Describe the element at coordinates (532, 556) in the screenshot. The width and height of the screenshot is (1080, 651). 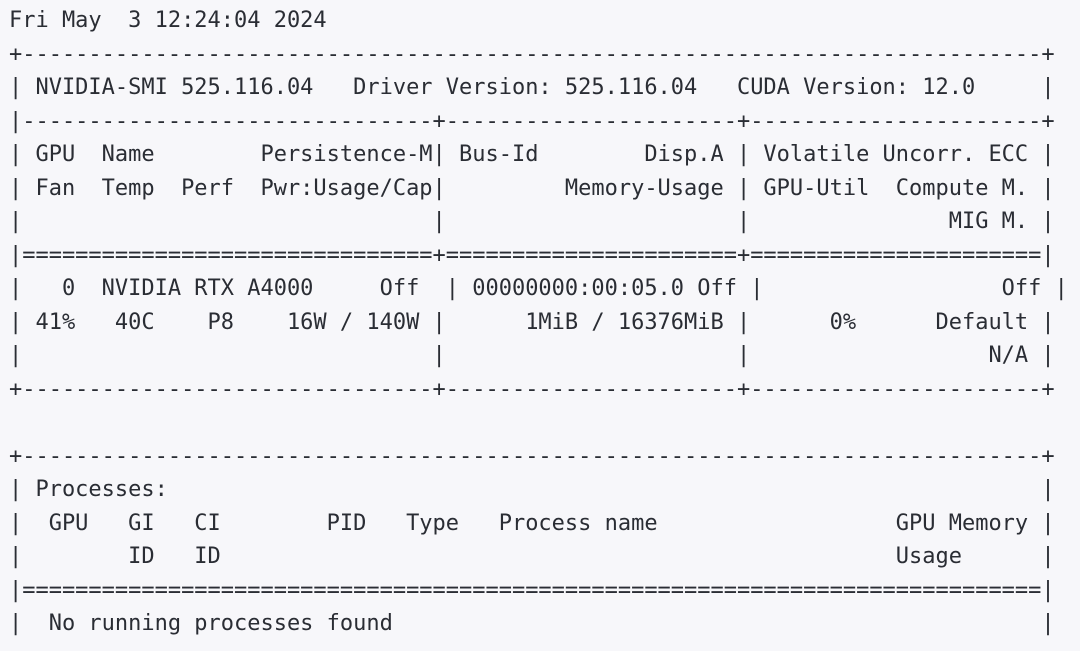
I see `processes-header-row-2: | ID ID Usage |` at that location.